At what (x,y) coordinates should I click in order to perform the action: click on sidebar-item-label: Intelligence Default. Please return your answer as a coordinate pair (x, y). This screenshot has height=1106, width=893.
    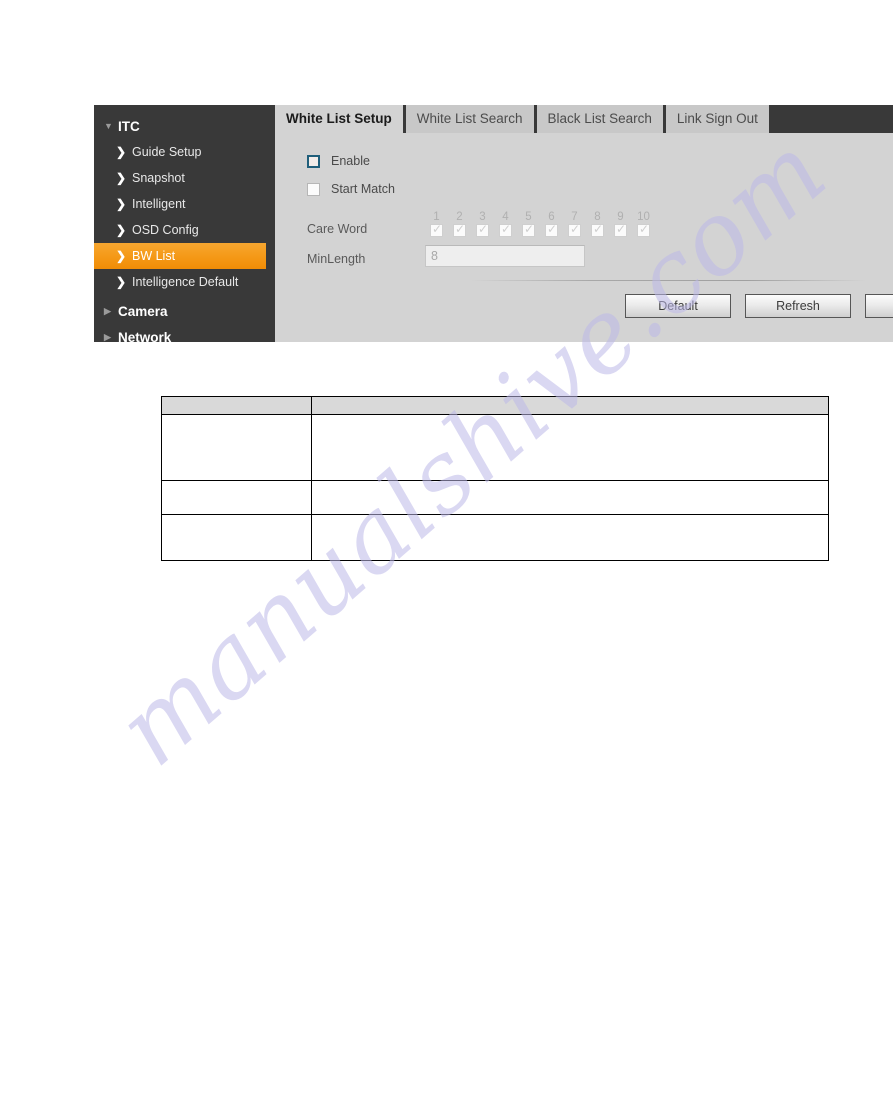
    Looking at the image, I should click on (185, 282).